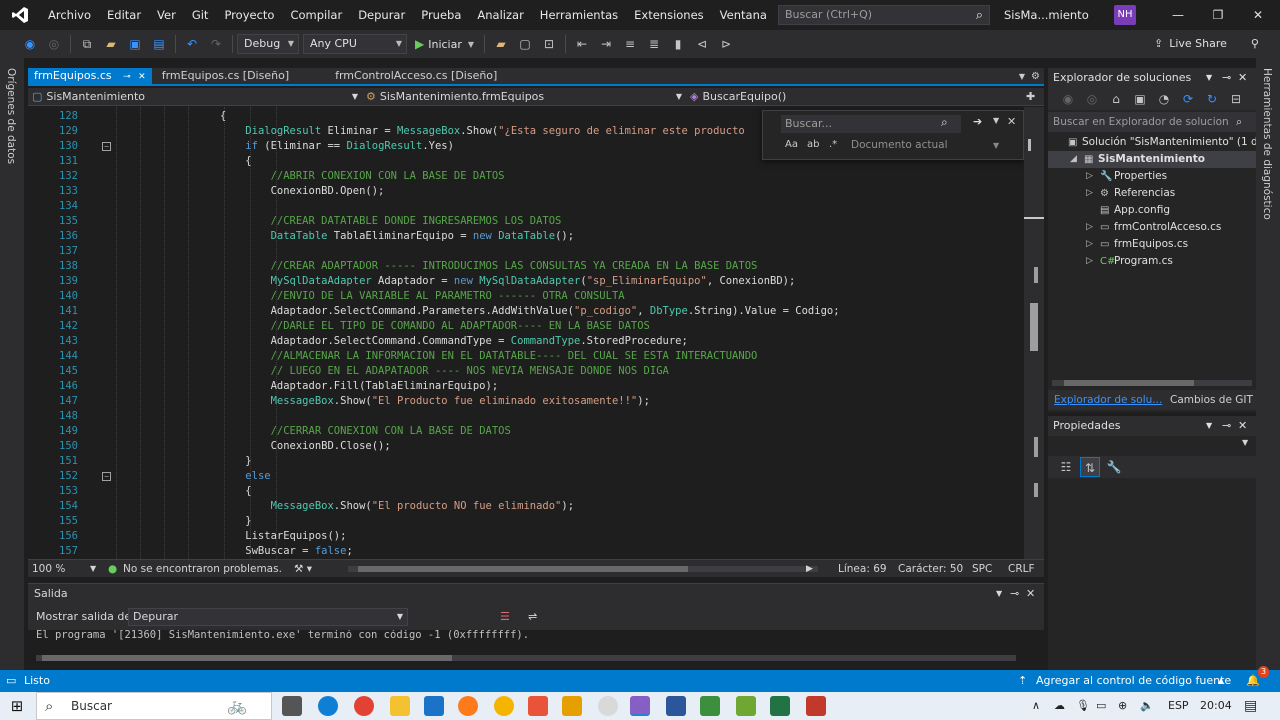 This screenshot has width=1280, height=720. Describe the element at coordinates (526, 461) in the screenshot. I see `code-line: 151 }` at that location.